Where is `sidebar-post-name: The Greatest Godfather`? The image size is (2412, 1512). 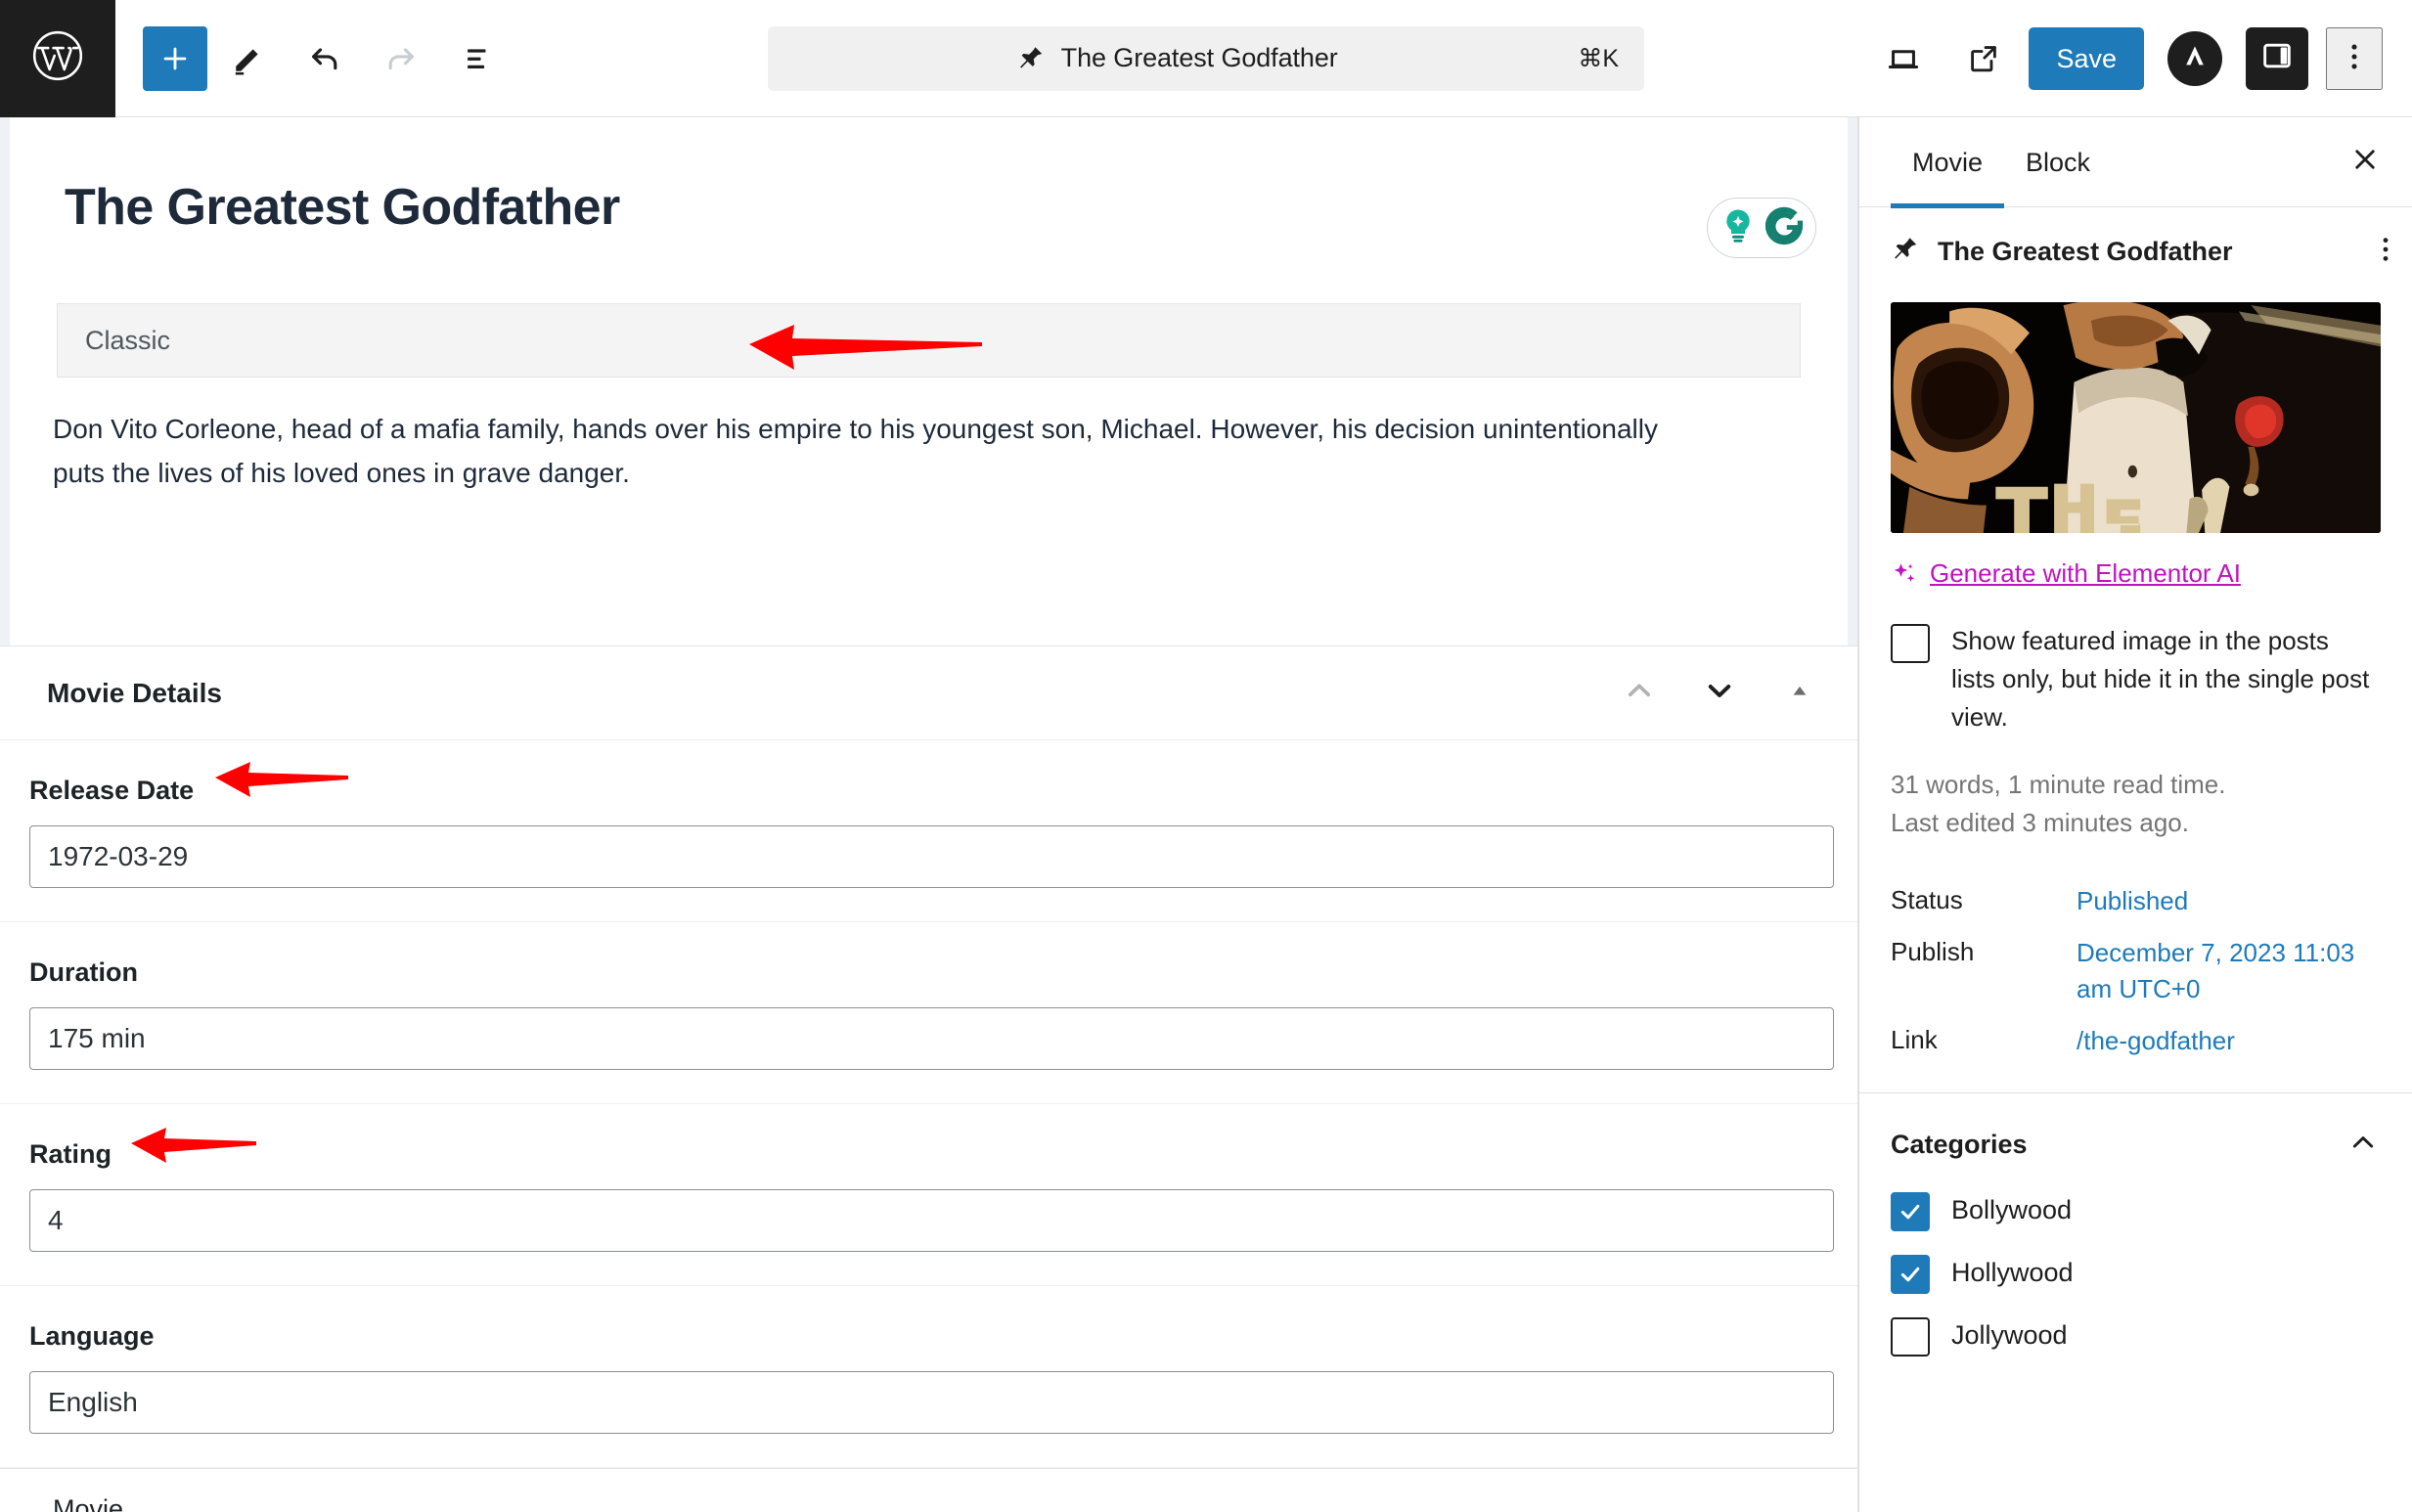 sidebar-post-name: The Greatest Godfather is located at coordinates (2085, 252).